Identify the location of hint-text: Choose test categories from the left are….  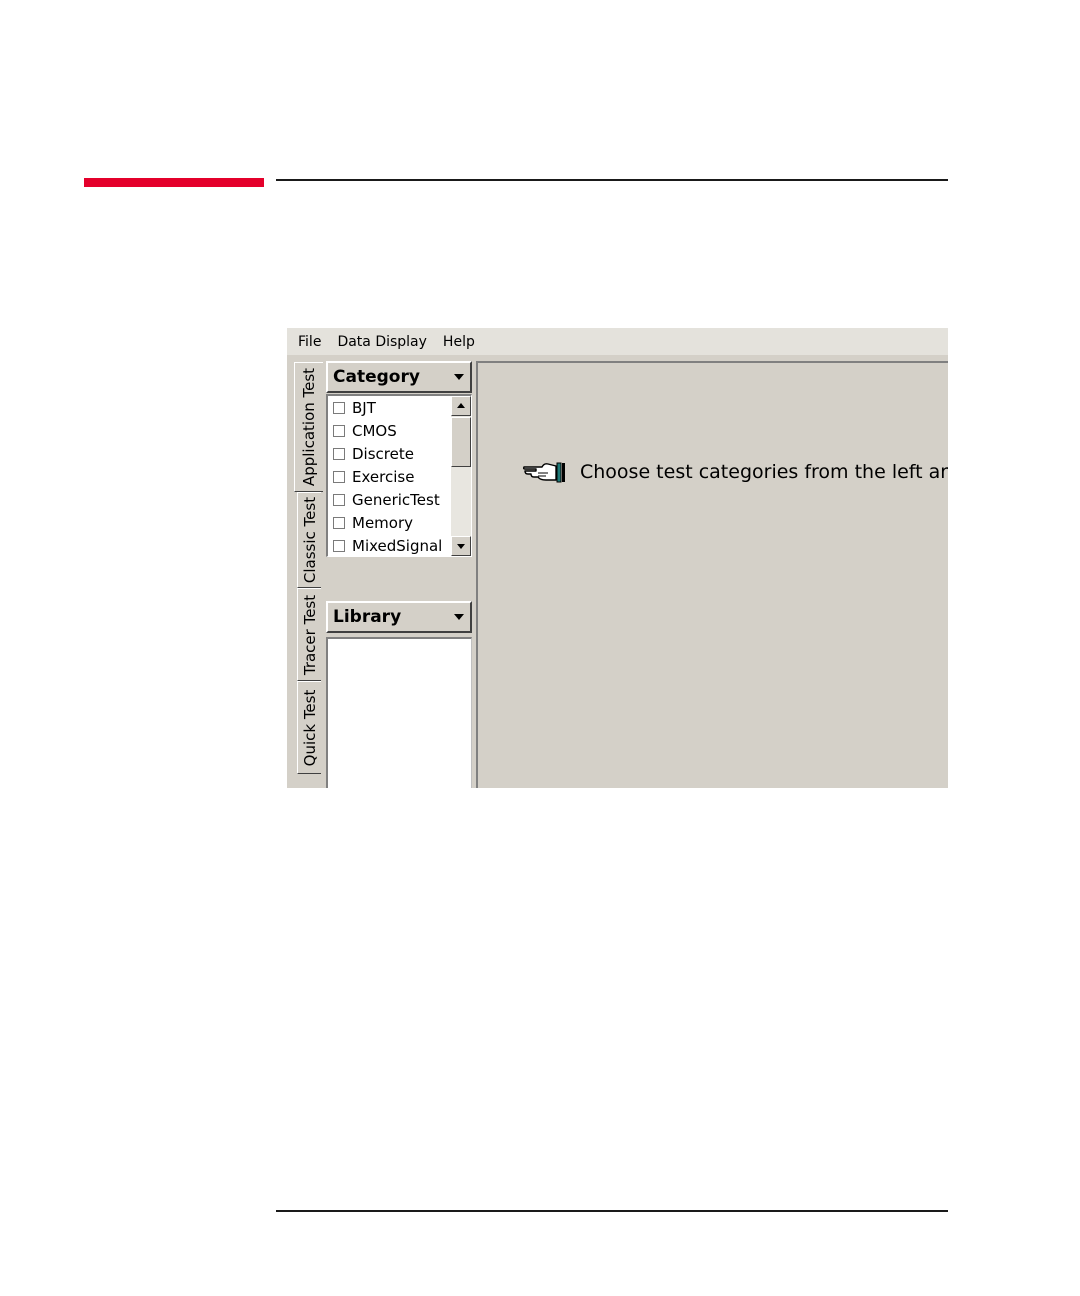
(764, 472).